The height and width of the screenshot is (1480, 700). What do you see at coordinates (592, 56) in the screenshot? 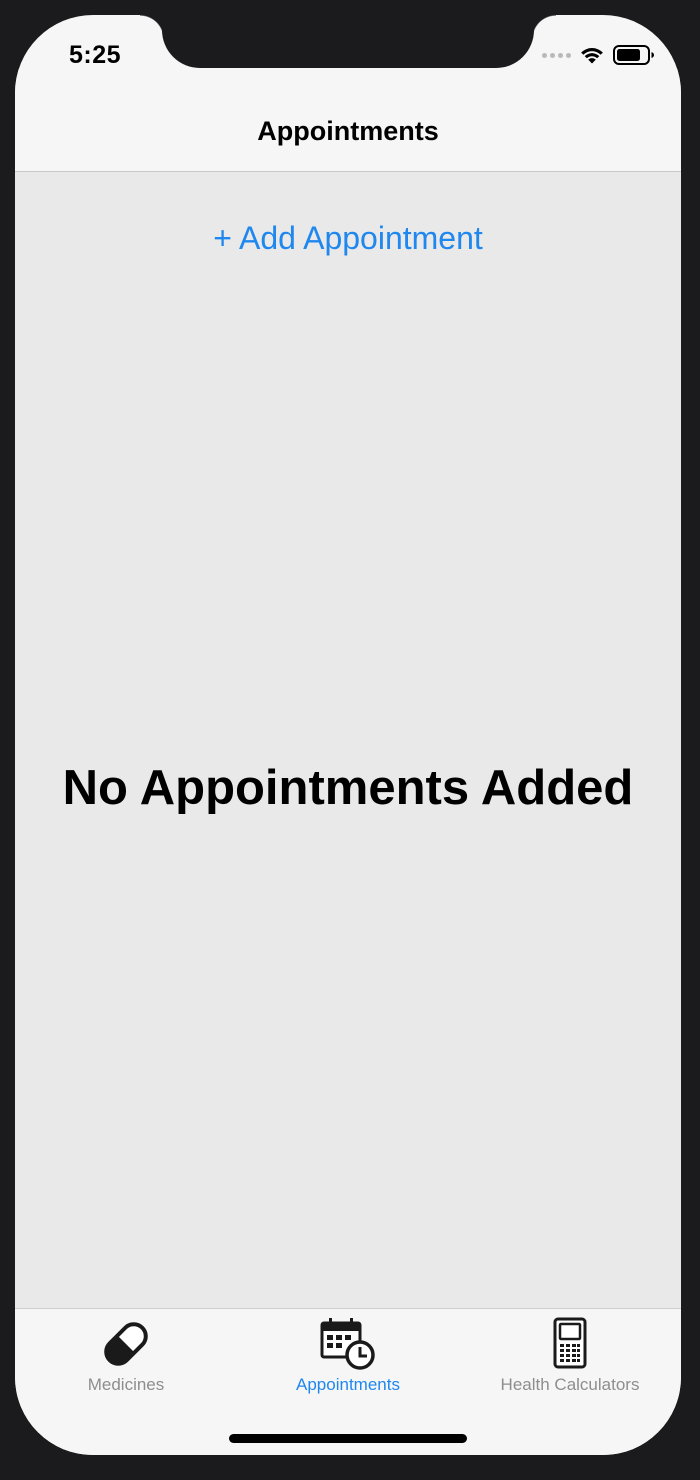
I see `wifi-icon` at bounding box center [592, 56].